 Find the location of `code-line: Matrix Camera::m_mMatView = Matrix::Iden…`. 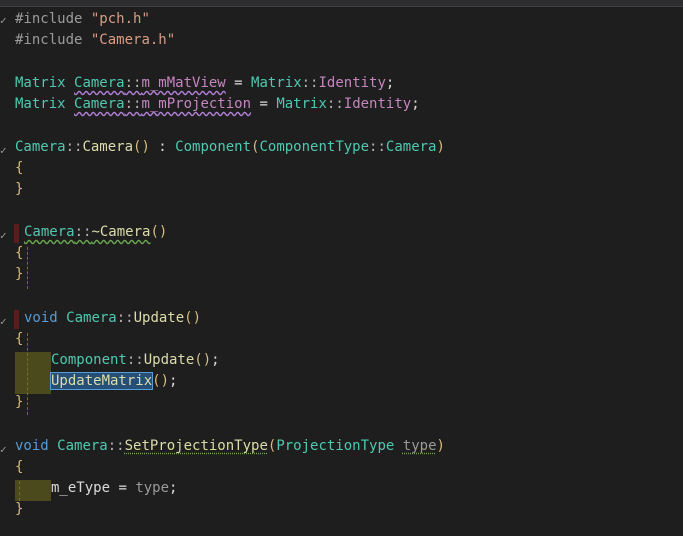

code-line: Matrix Camera::m_mMatView = Matrix::Iden… is located at coordinates (204, 83).